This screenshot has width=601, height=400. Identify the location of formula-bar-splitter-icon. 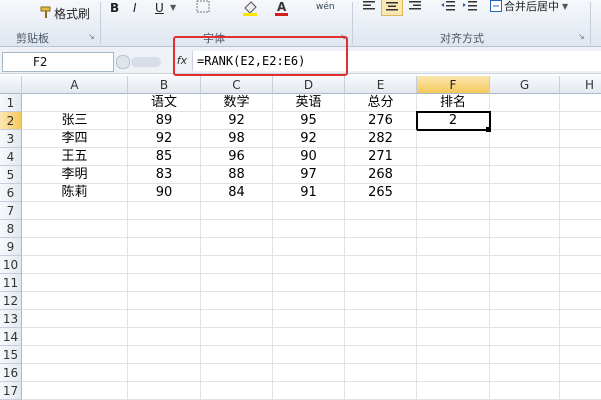
(146, 62).